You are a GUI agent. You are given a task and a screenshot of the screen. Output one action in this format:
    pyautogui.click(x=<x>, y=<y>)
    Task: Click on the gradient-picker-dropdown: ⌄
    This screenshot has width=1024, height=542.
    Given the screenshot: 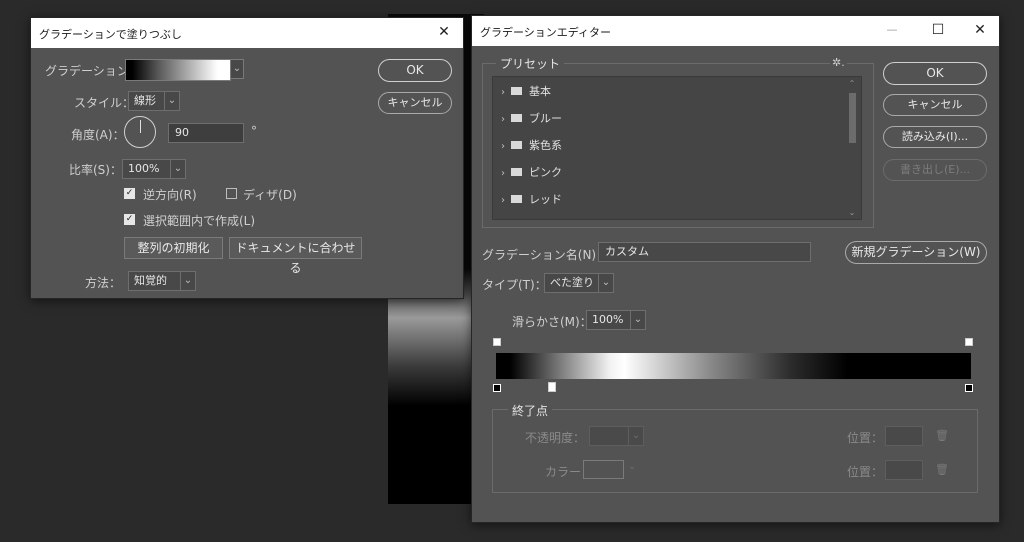 What is the action you would take?
    pyautogui.click(x=237, y=69)
    